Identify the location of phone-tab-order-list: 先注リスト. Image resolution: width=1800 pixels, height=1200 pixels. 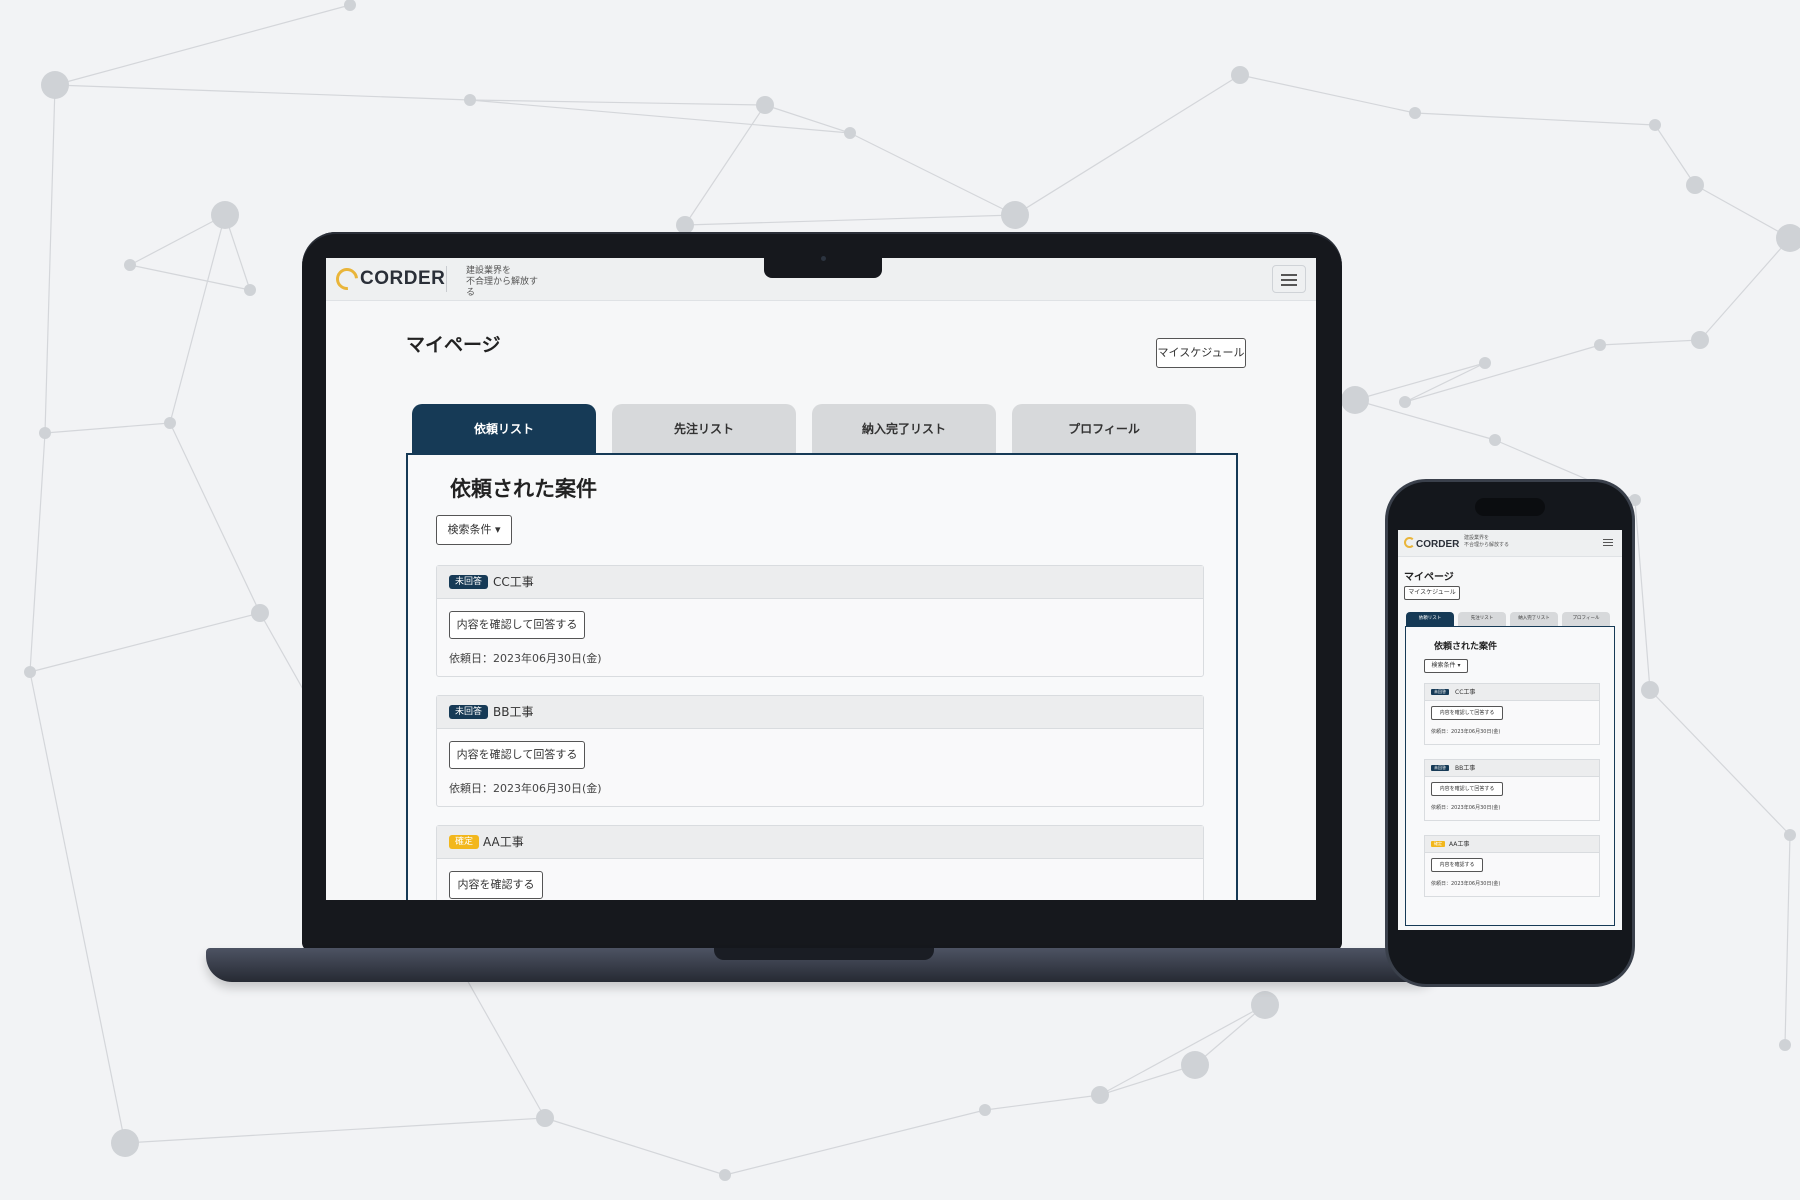
(1482, 619).